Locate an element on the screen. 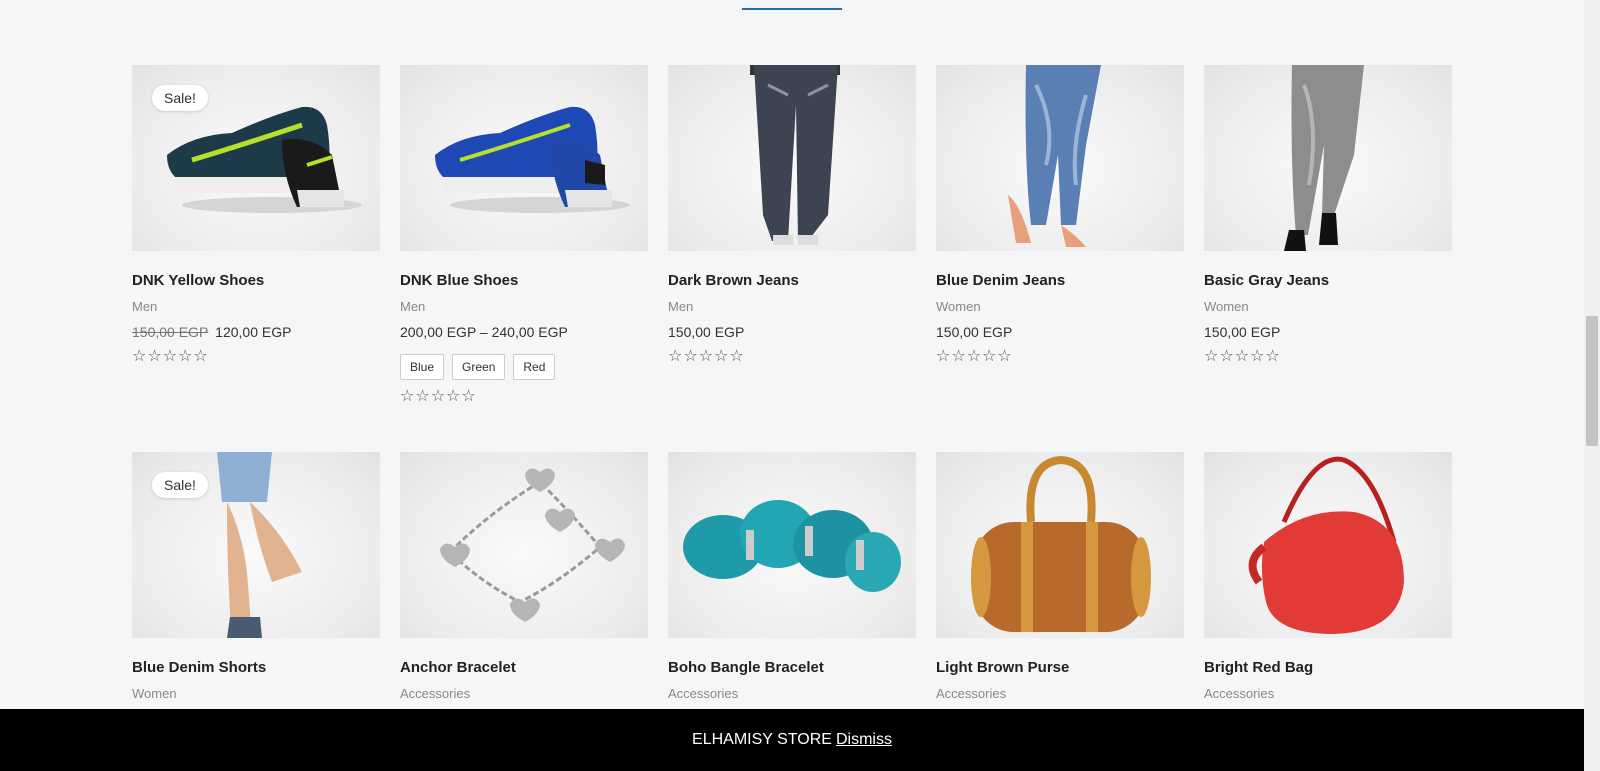  store-notice-bar: ELHAMISY STORE Dismiss is located at coordinates (792, 740).